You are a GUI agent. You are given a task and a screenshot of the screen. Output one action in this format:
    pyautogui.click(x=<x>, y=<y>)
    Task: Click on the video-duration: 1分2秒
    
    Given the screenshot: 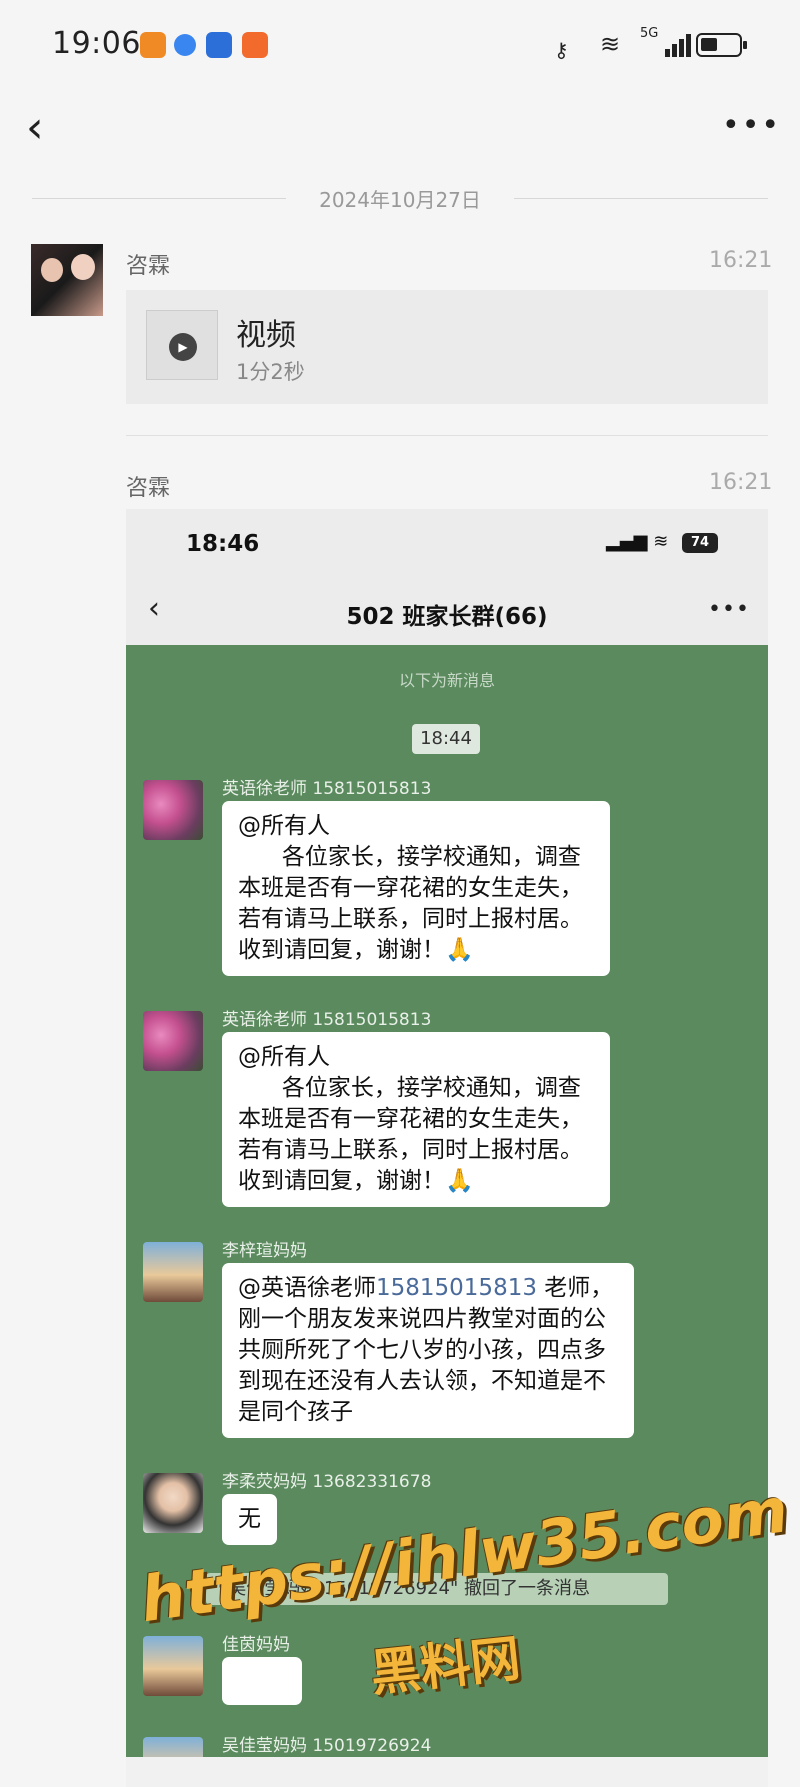 What is the action you would take?
    pyautogui.click(x=270, y=372)
    